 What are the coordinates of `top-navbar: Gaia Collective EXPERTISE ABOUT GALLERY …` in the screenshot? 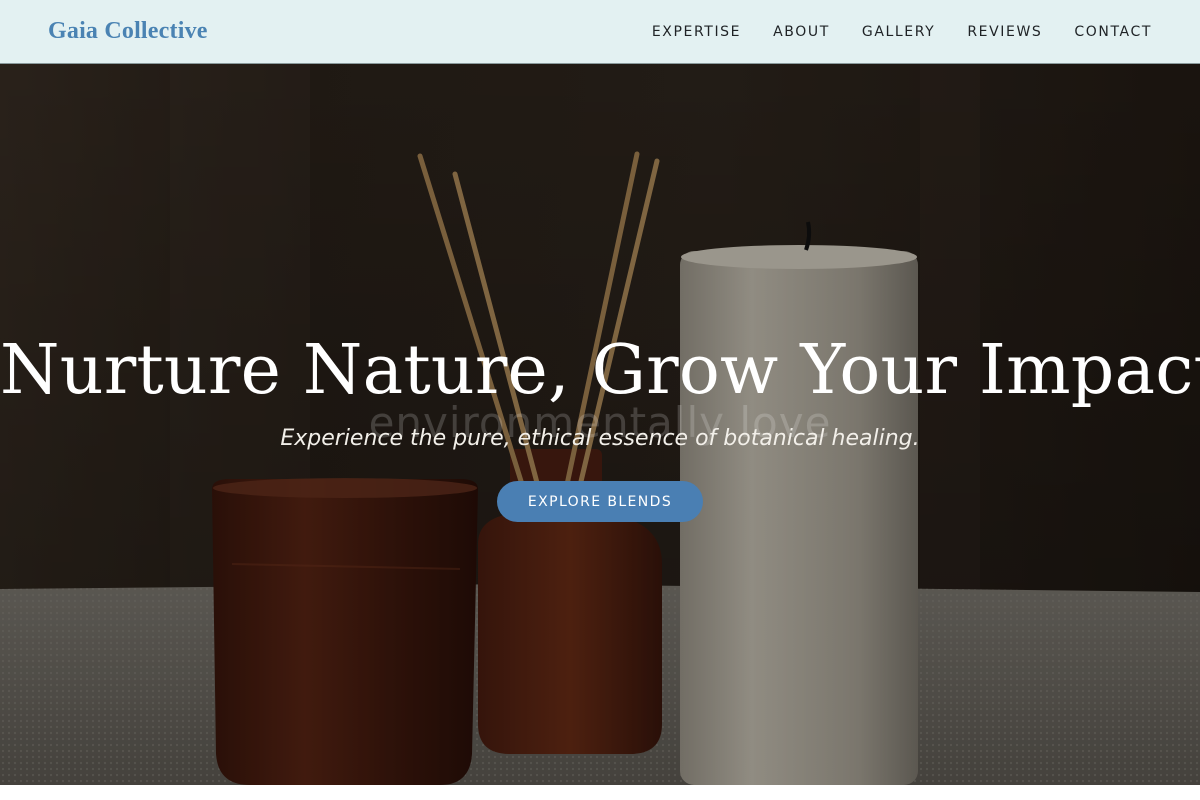 It's located at (600, 32).